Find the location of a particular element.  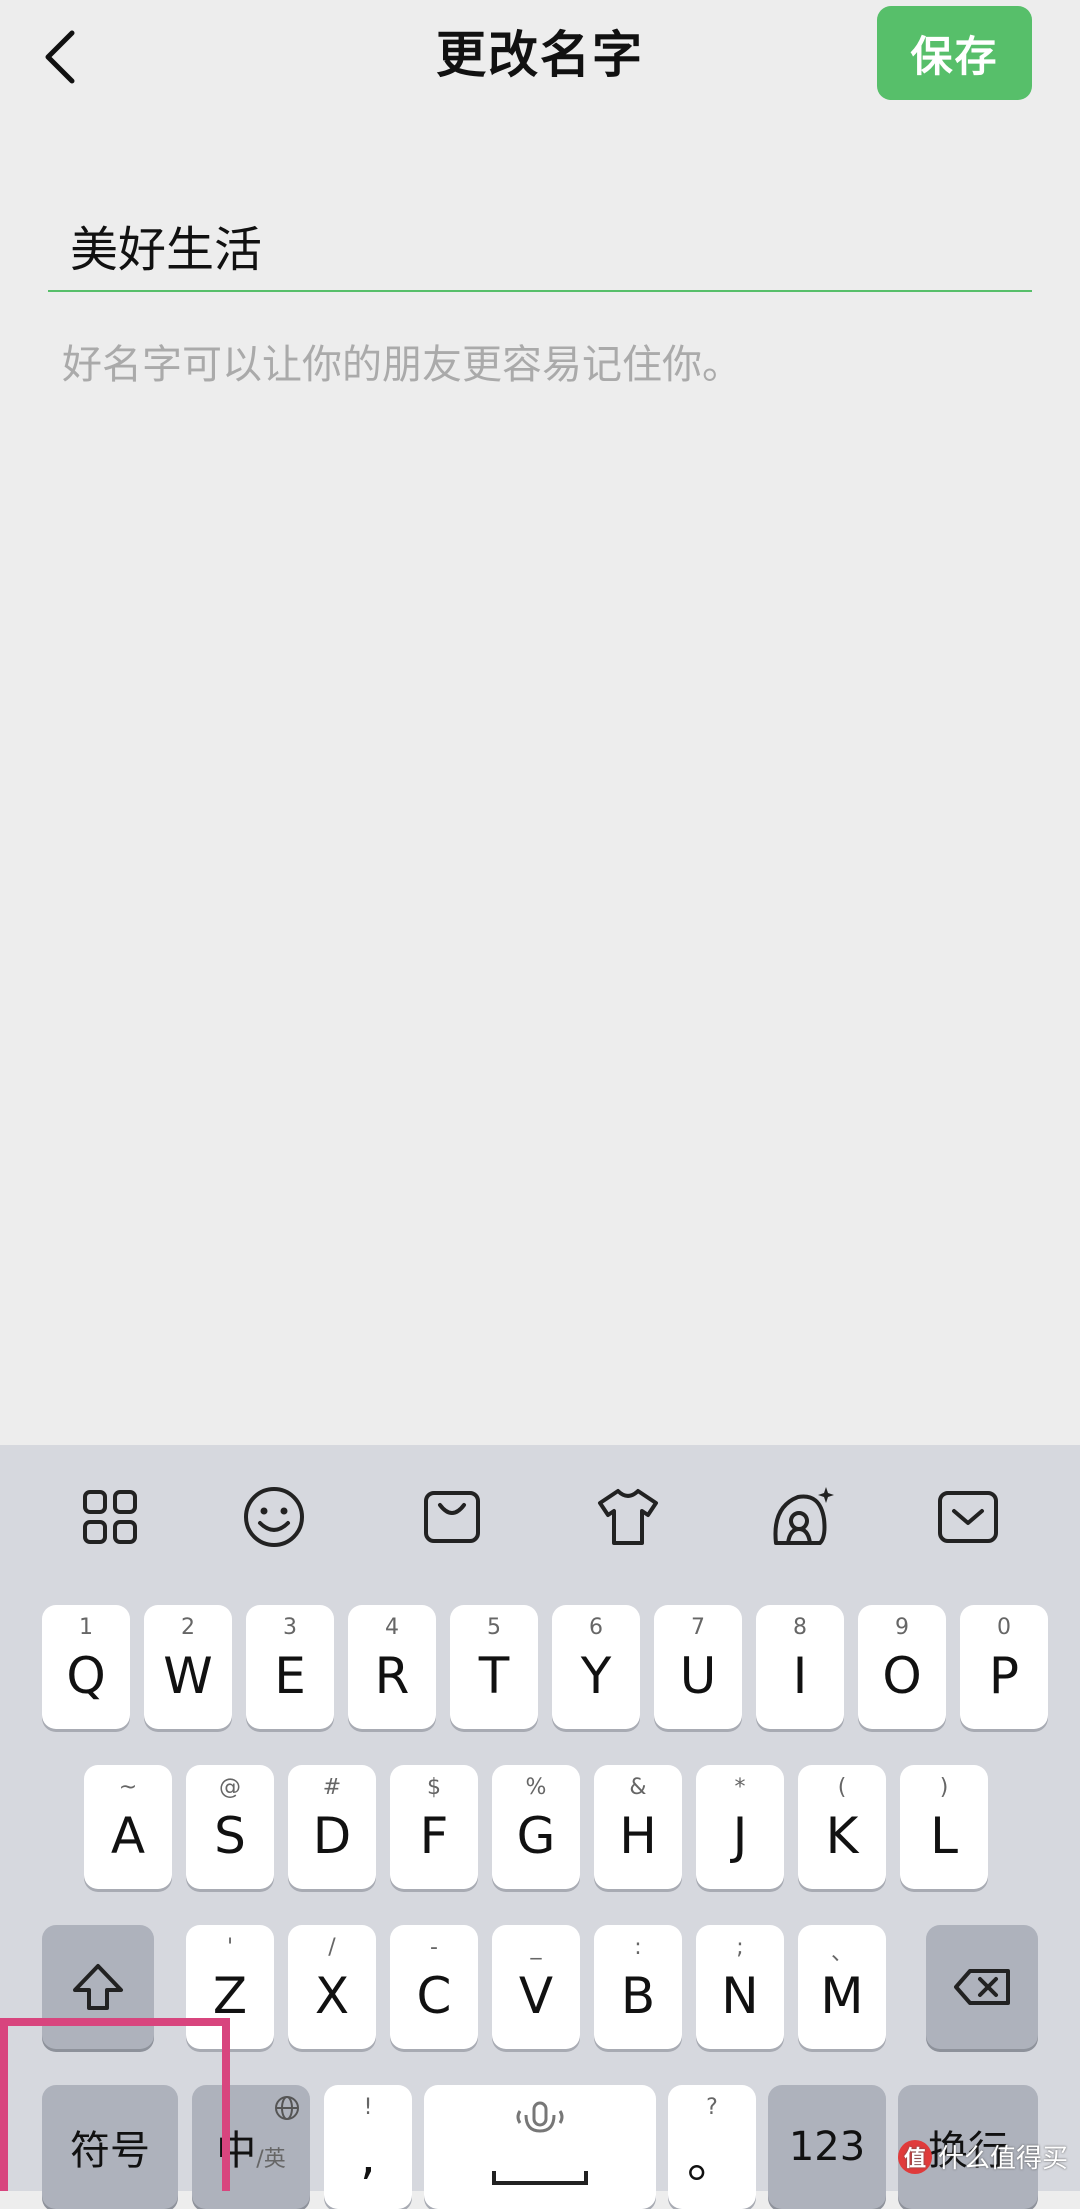

key-char: D is located at coordinates (332, 1836).